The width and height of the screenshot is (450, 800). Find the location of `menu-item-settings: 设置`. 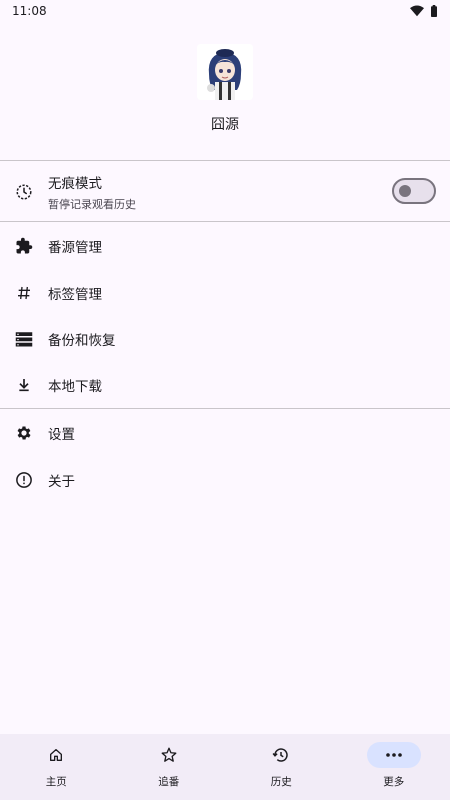

menu-item-settings: 设置 is located at coordinates (225, 433).